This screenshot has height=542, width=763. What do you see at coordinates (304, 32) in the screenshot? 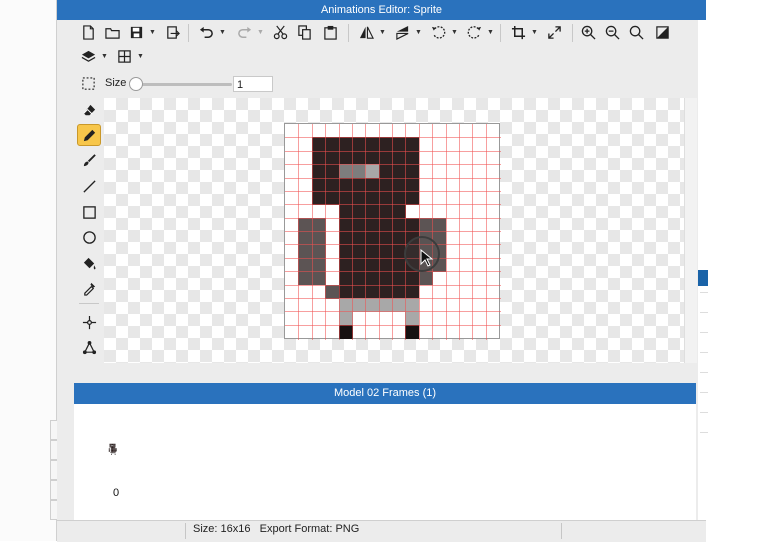
I see `copy-icon` at bounding box center [304, 32].